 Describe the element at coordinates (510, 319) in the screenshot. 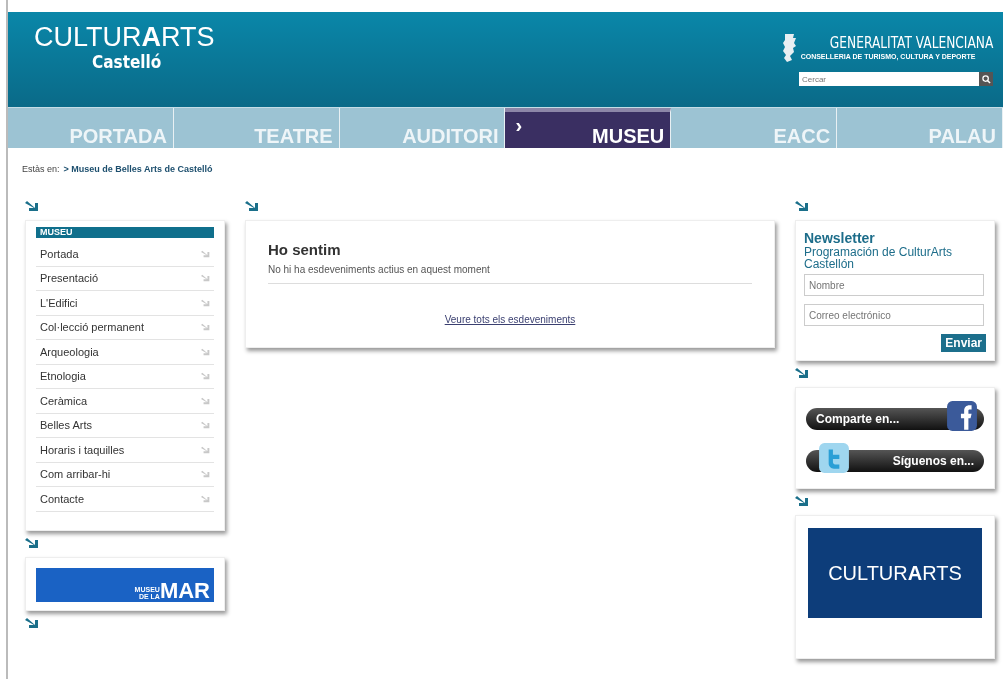

I see `all-events-link: Veure tots els esdeveniments` at that location.